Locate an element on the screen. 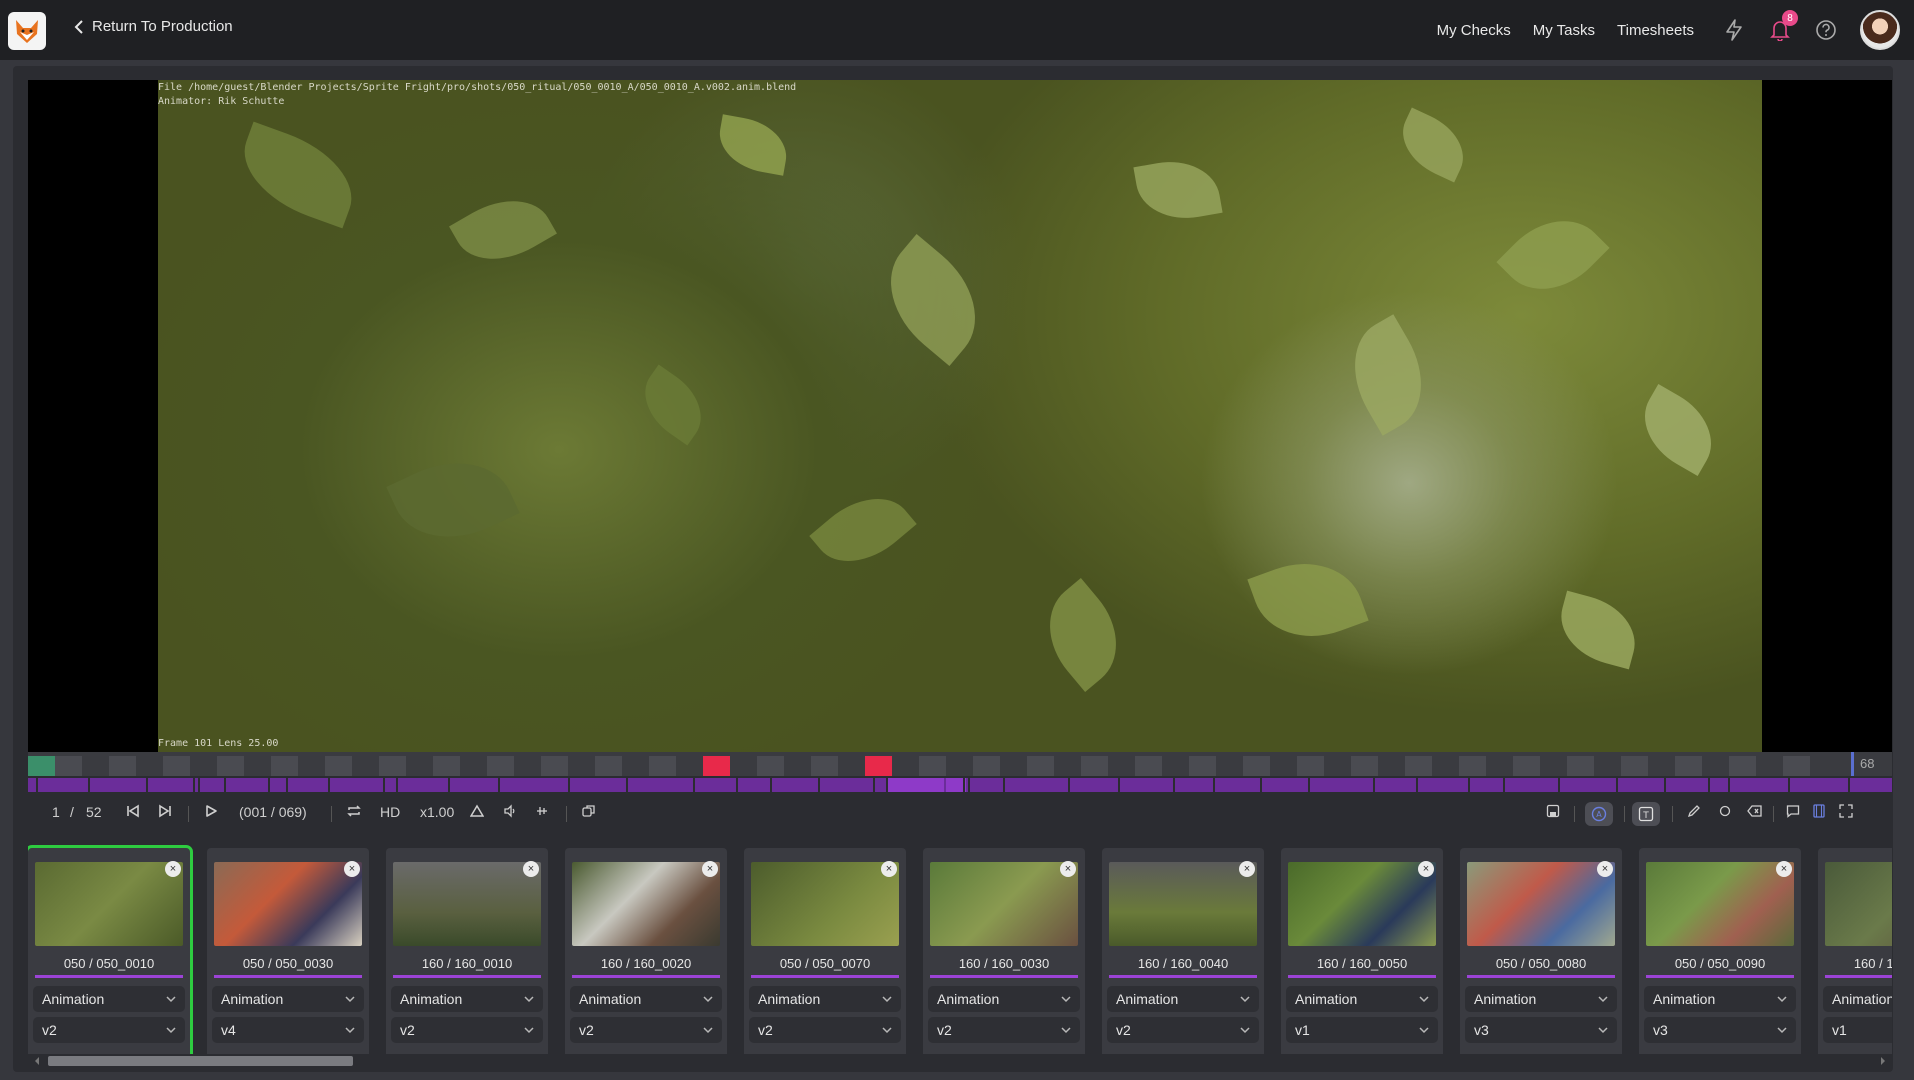  fox-logo-icon is located at coordinates (27, 31).